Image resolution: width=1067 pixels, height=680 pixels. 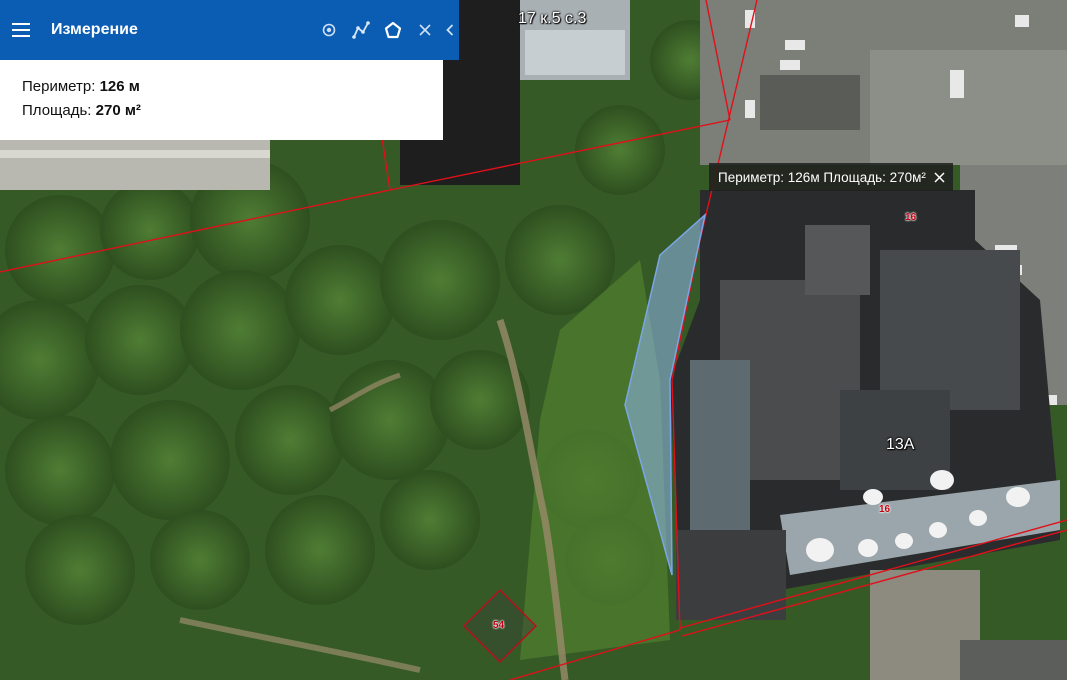 What do you see at coordinates (59, 86) in the screenshot?
I see `perimeter-label: Периметр:` at bounding box center [59, 86].